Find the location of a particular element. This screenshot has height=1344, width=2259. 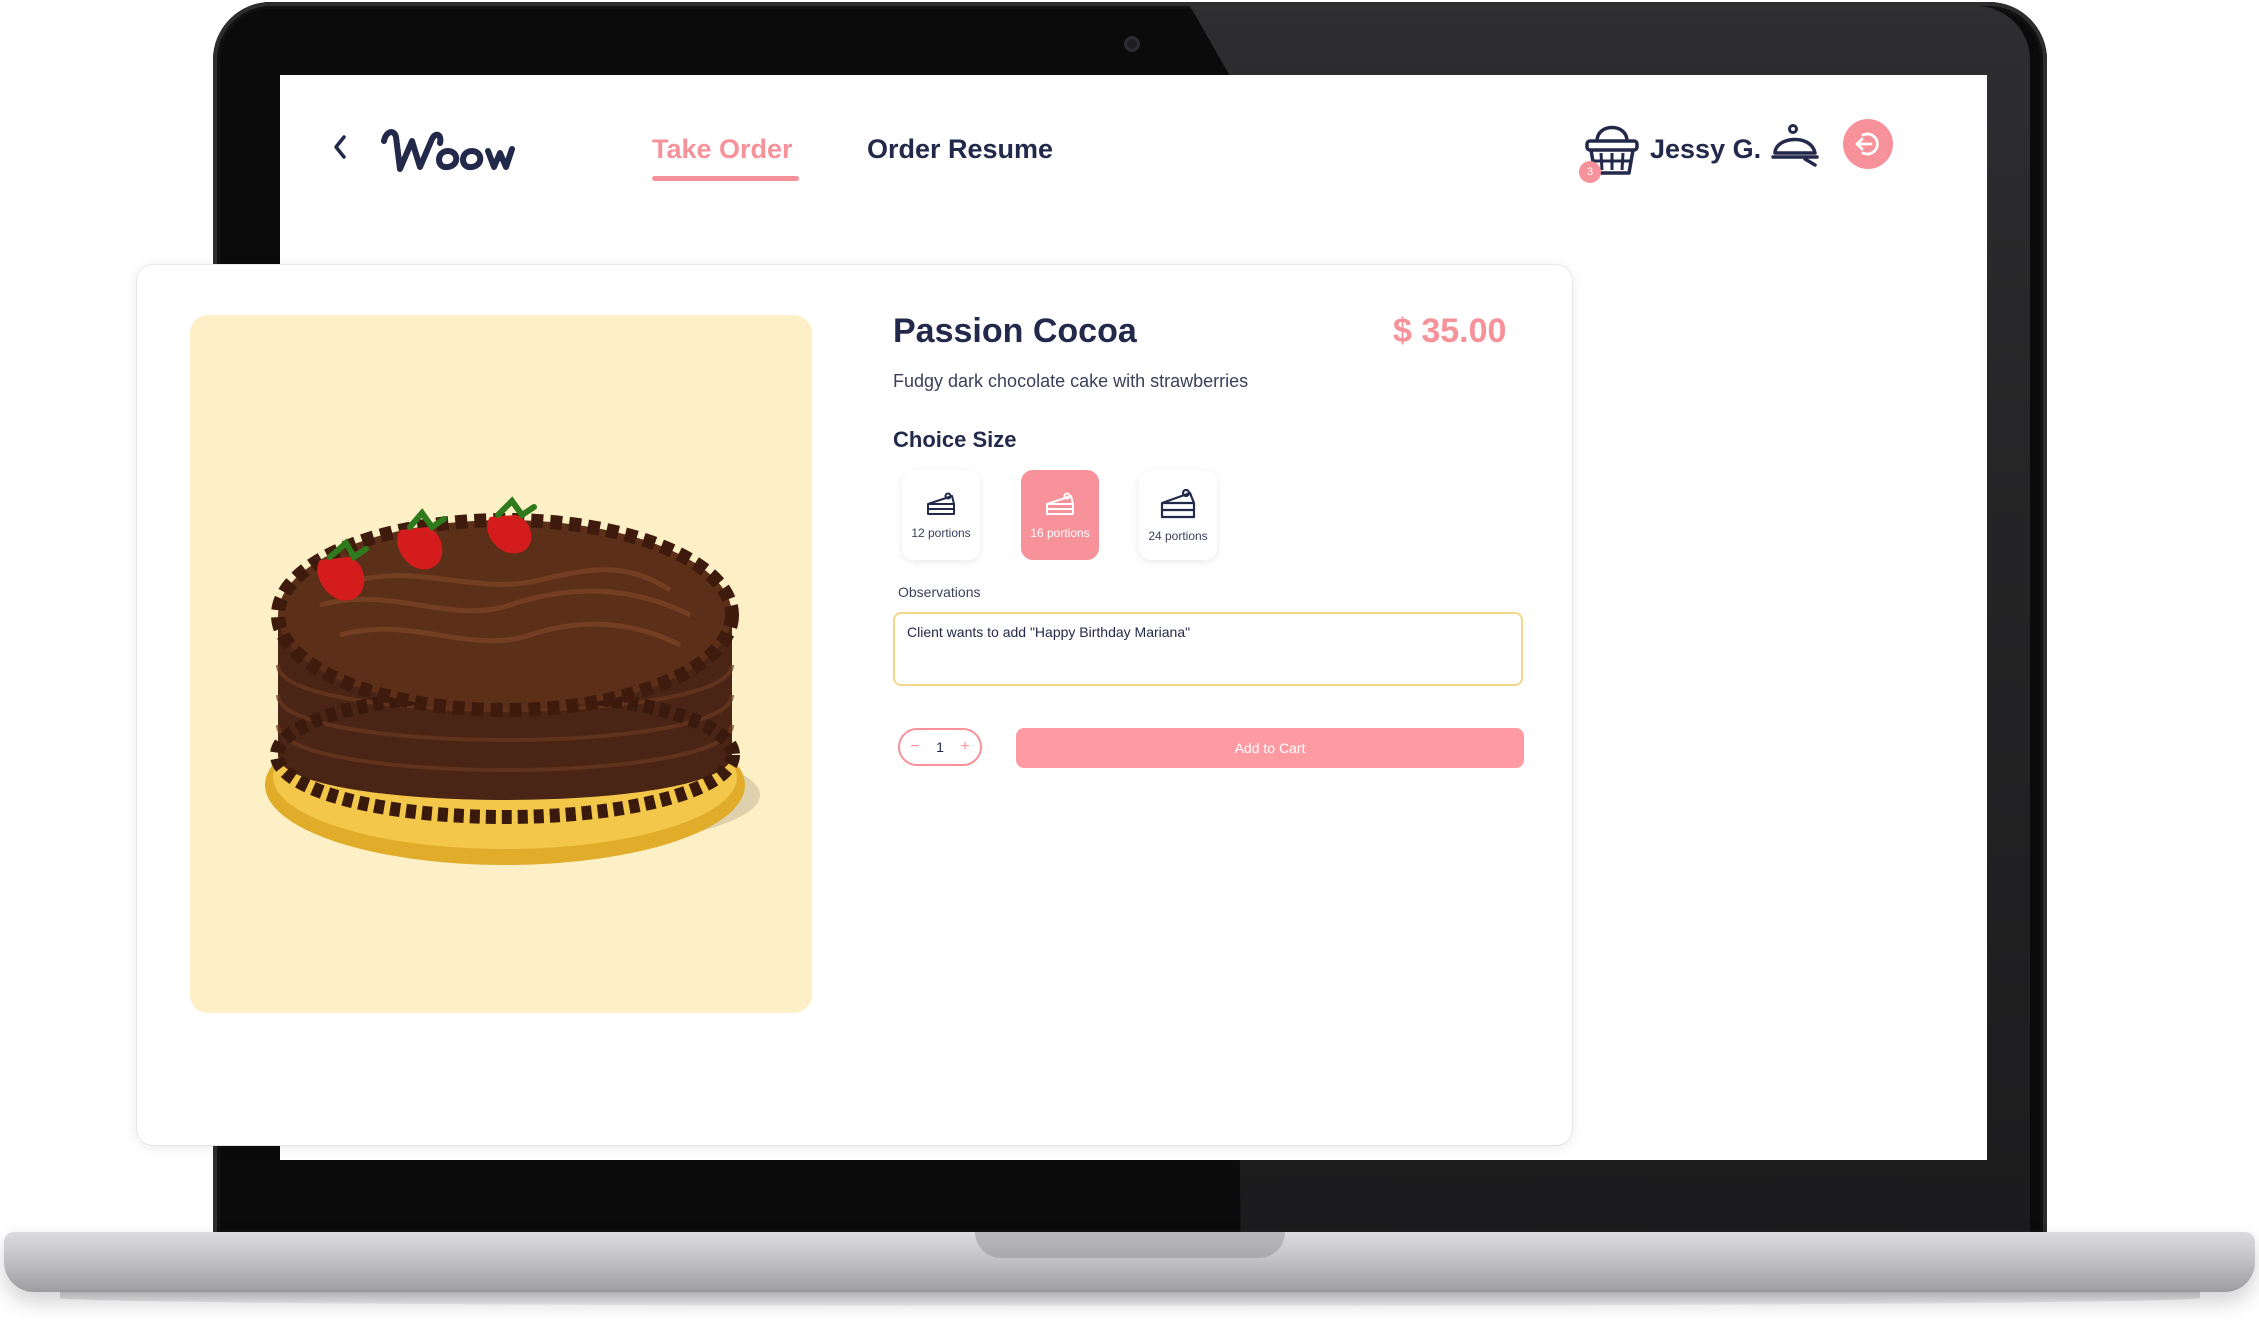

logout-icon is located at coordinates (1867, 144).